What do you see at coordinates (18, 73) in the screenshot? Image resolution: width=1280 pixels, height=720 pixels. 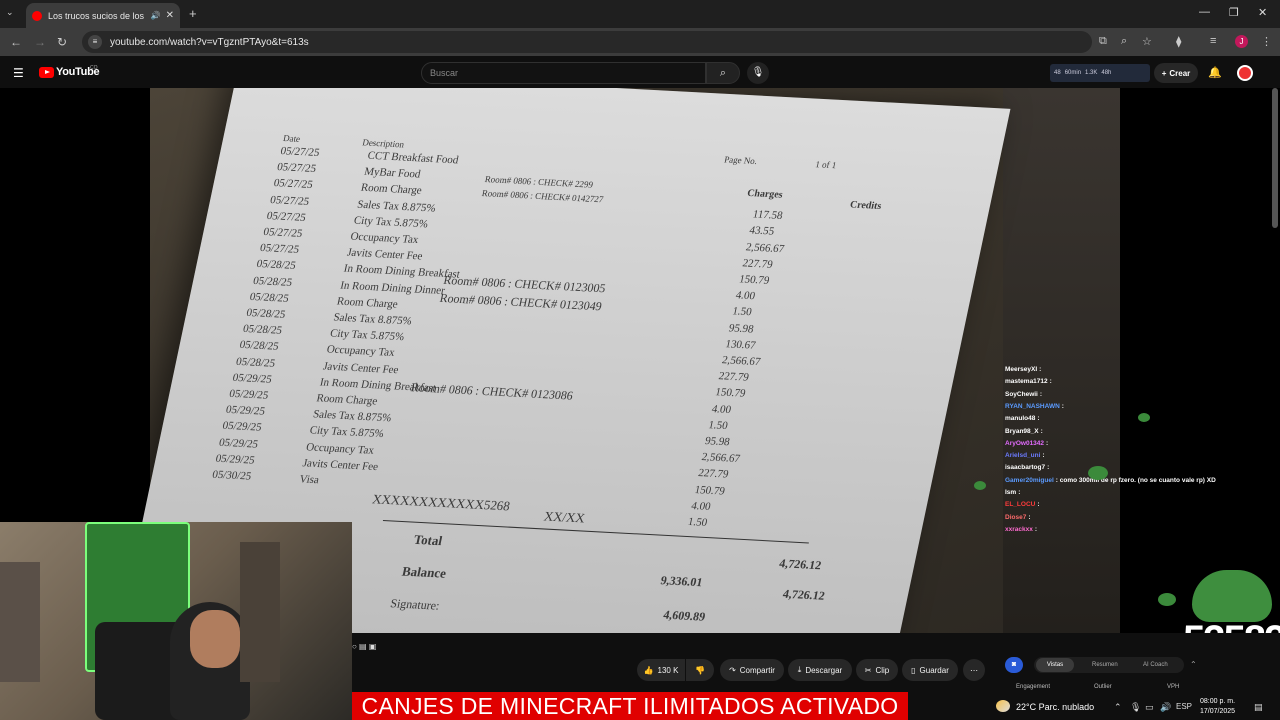 I see `hamburger-menu-icon: ☰` at bounding box center [18, 73].